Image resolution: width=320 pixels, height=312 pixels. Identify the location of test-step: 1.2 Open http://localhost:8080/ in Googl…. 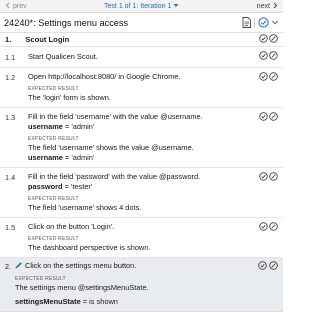
(141, 88).